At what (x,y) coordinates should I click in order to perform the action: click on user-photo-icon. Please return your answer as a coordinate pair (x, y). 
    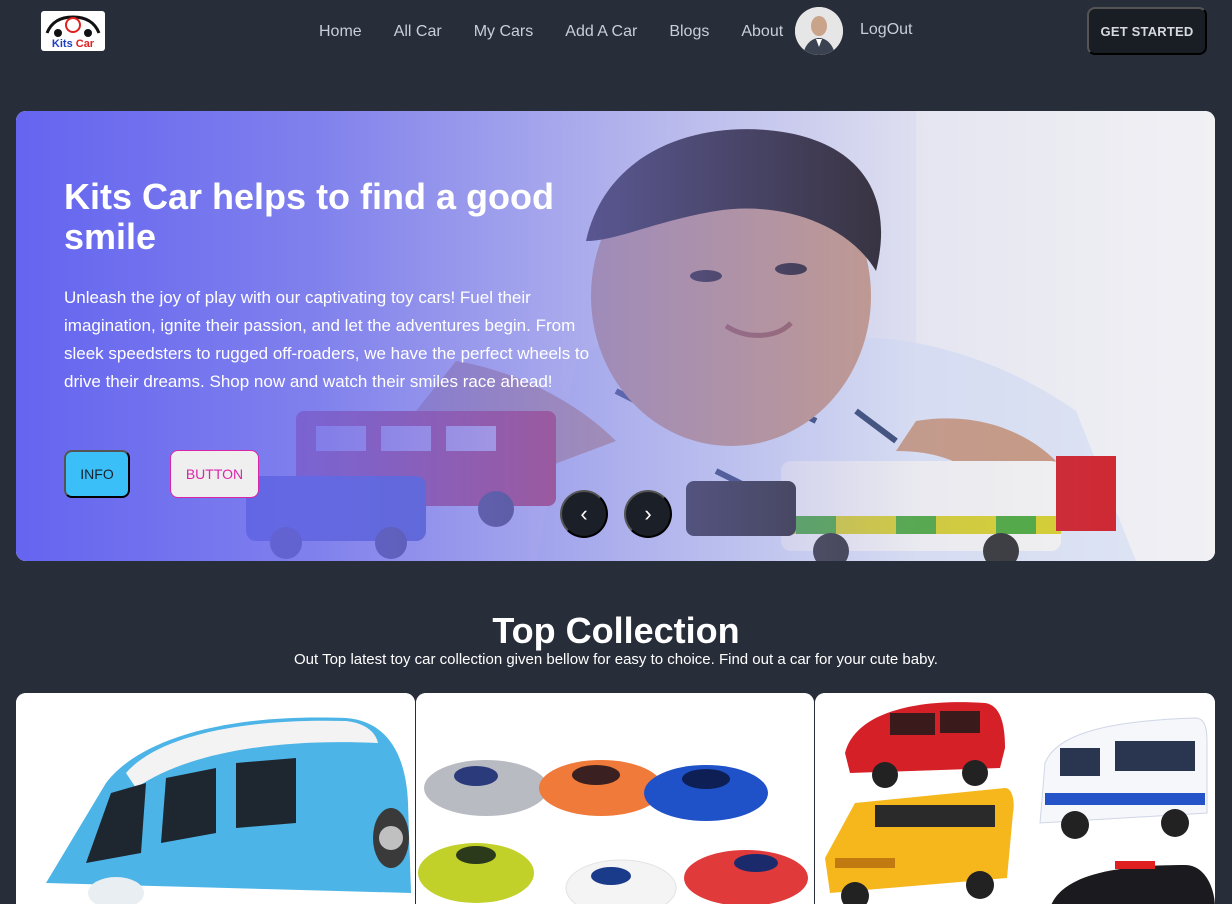
    Looking at the image, I should click on (819, 31).